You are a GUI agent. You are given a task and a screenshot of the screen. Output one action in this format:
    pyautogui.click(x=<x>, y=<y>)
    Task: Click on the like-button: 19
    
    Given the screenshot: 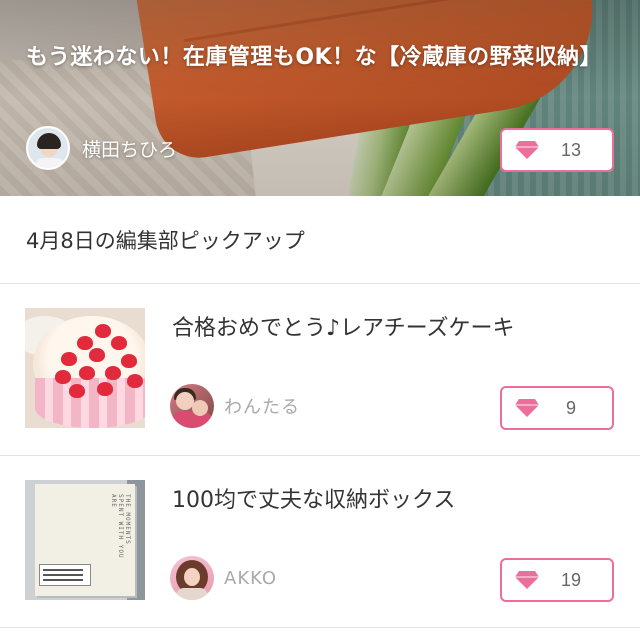 What is the action you would take?
    pyautogui.click(x=557, y=580)
    